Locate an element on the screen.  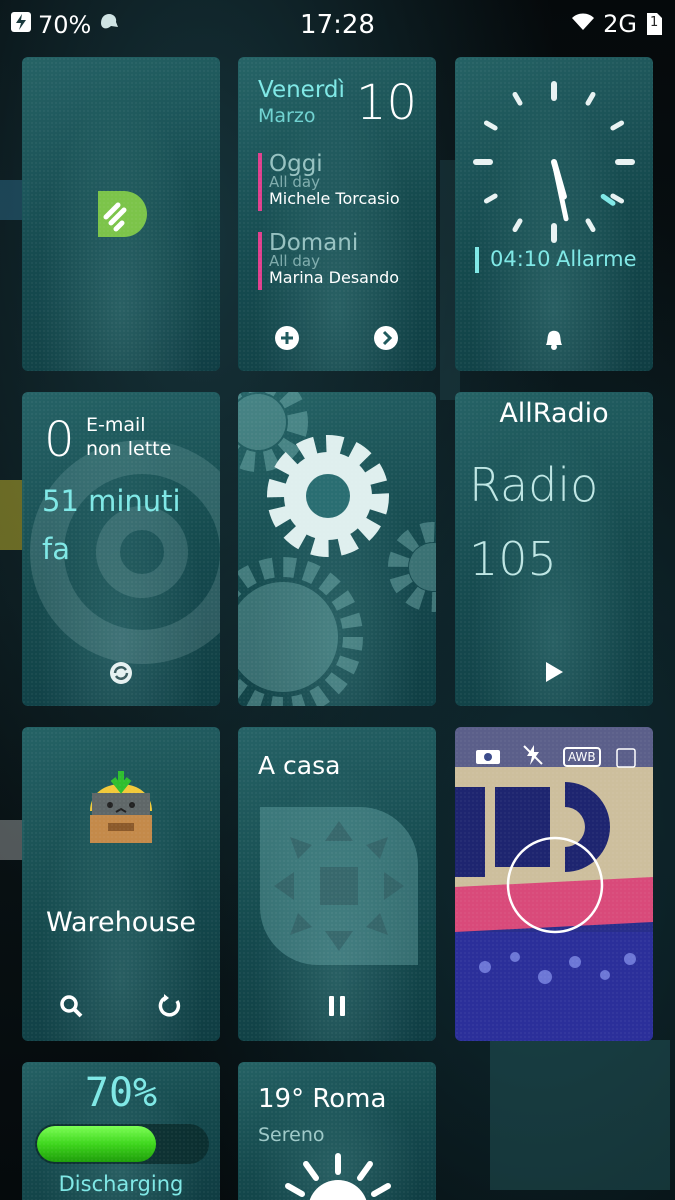
location-badge-icon is located at coordinates (339, 888).